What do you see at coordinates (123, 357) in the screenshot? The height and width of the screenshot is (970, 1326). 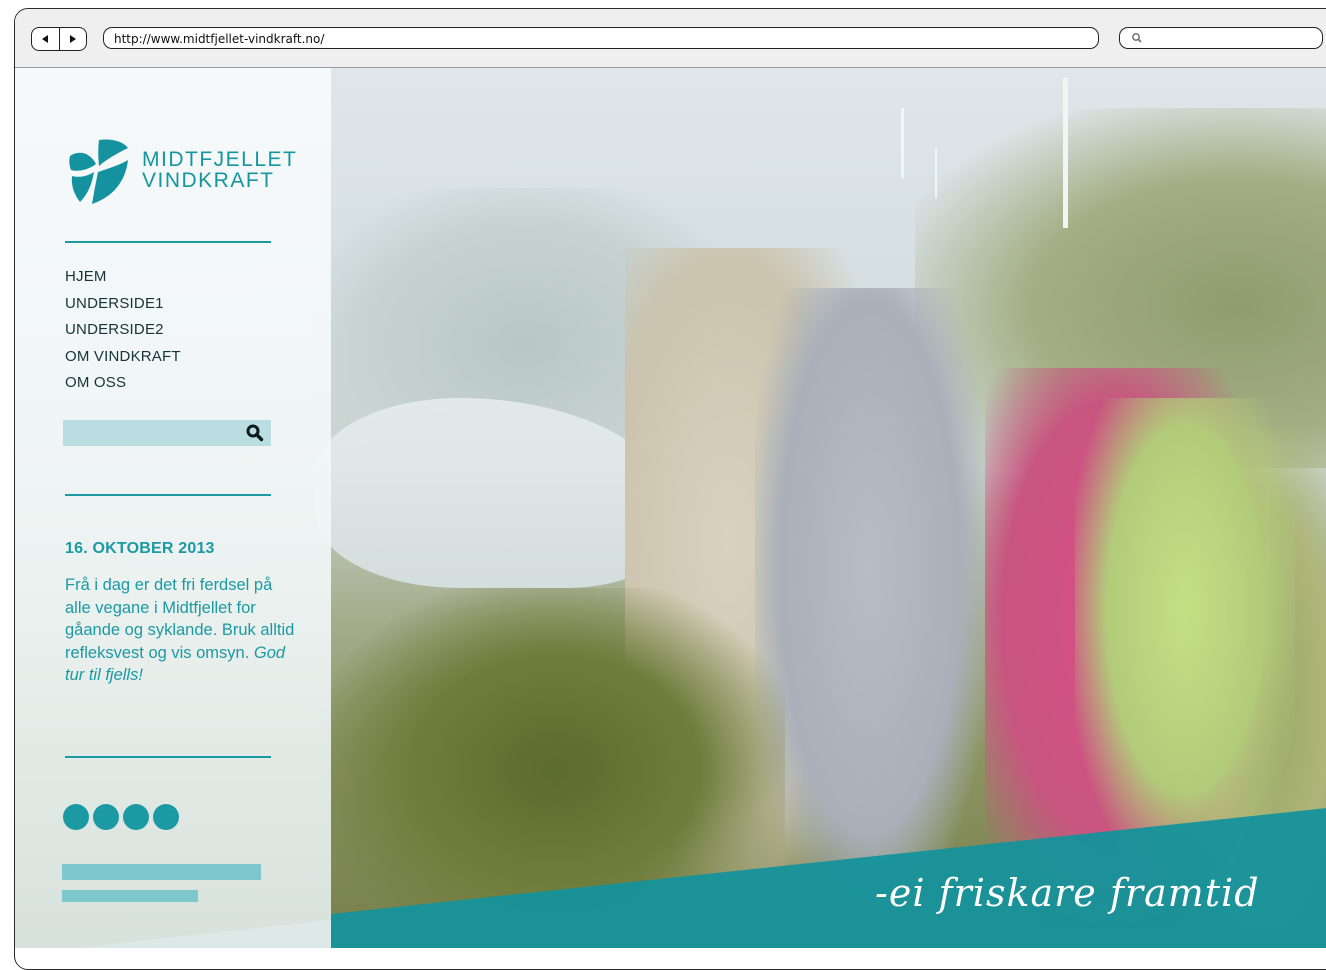 I see `menu-item-om-vindkraft: OM VINDKRAFT` at bounding box center [123, 357].